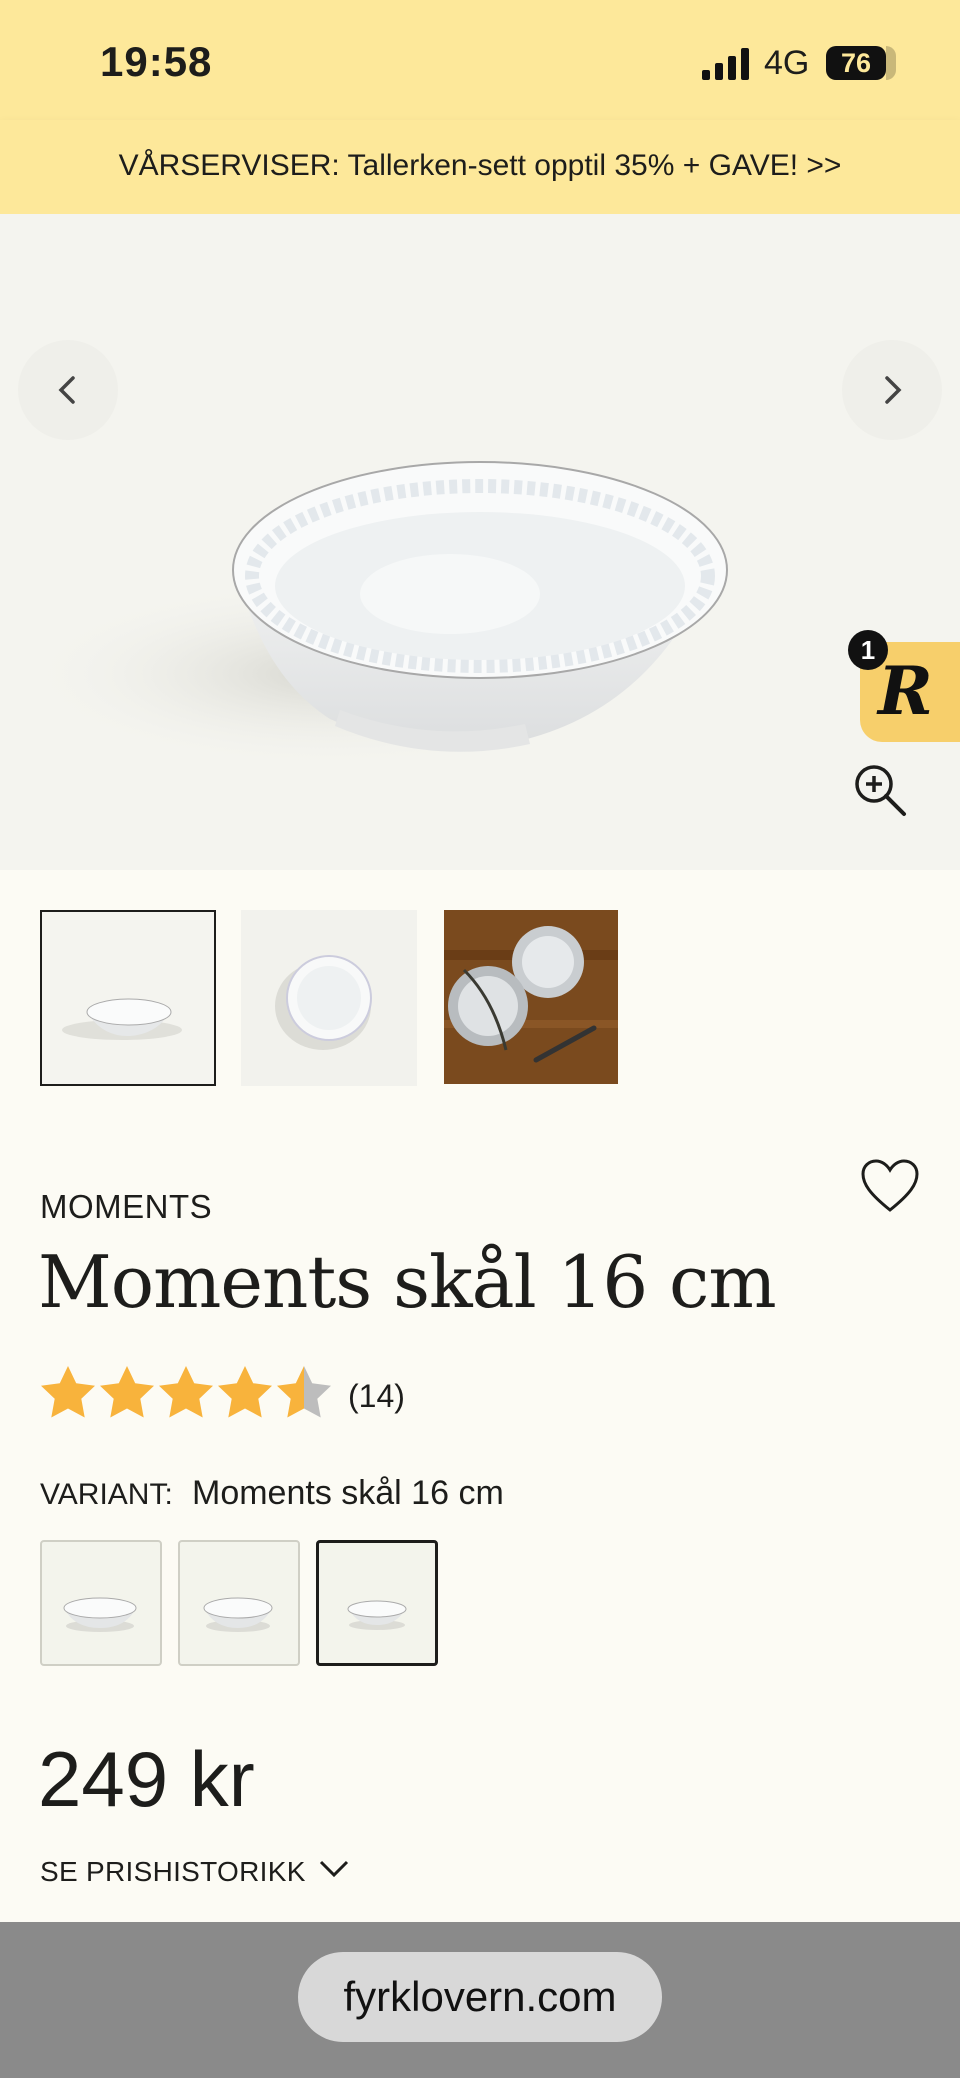  What do you see at coordinates (106, 1494) in the screenshot?
I see `variant-label: VARIANT:` at bounding box center [106, 1494].